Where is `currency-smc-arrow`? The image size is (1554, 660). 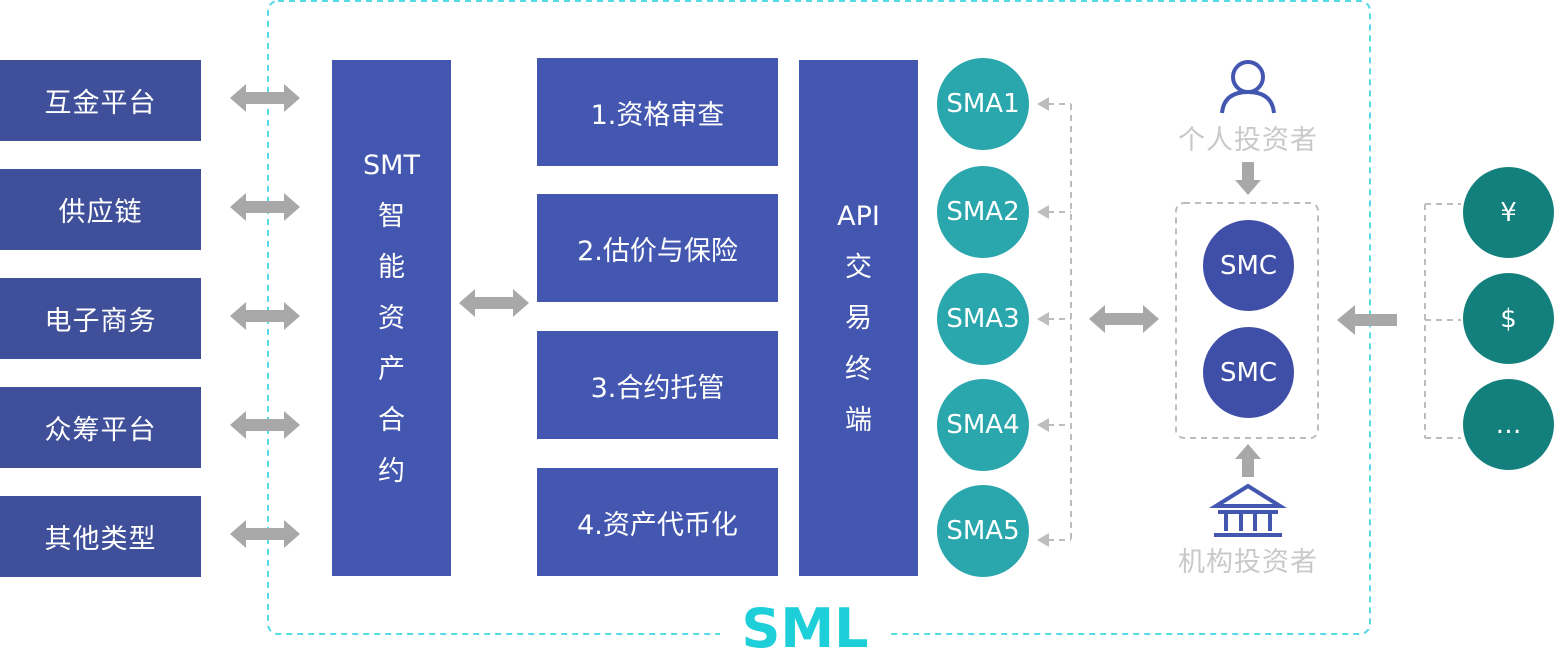 currency-smc-arrow is located at coordinates (1367, 320).